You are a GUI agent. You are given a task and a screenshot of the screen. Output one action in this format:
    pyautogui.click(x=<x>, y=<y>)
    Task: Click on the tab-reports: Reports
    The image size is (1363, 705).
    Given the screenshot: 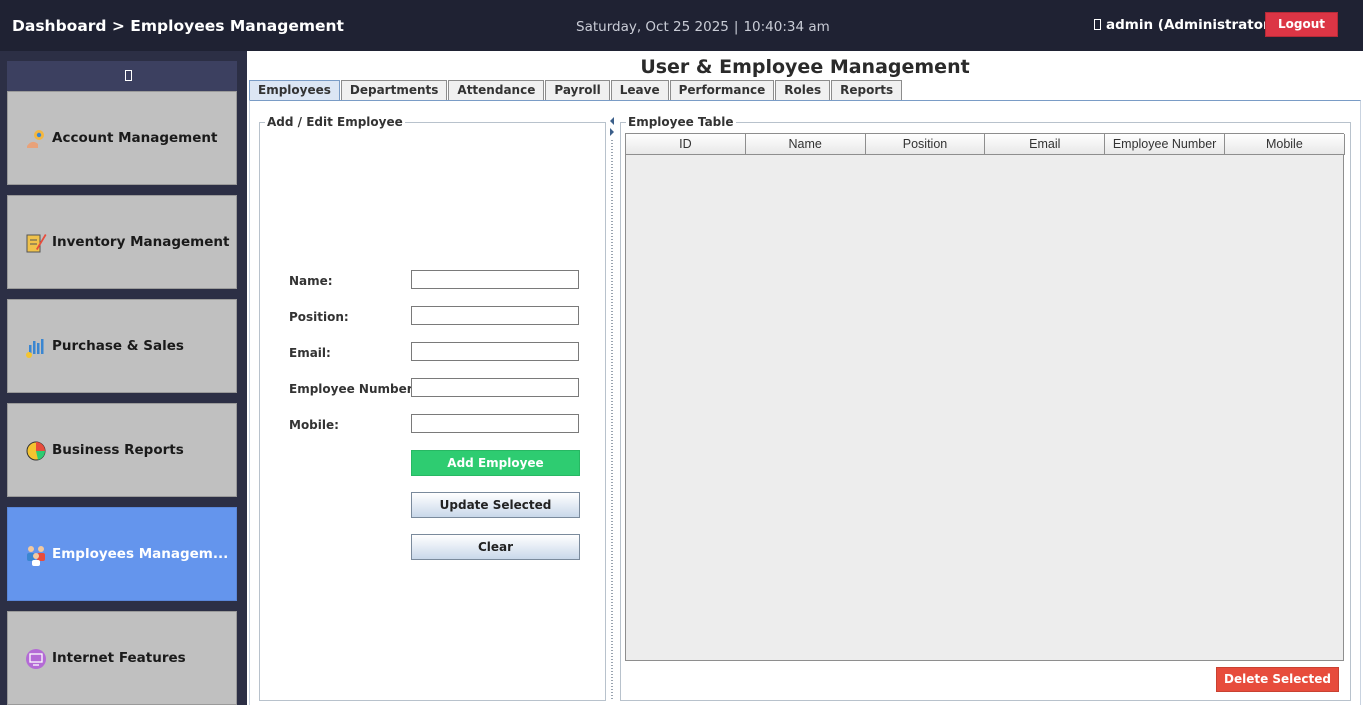 What is the action you would take?
    pyautogui.click(x=867, y=90)
    